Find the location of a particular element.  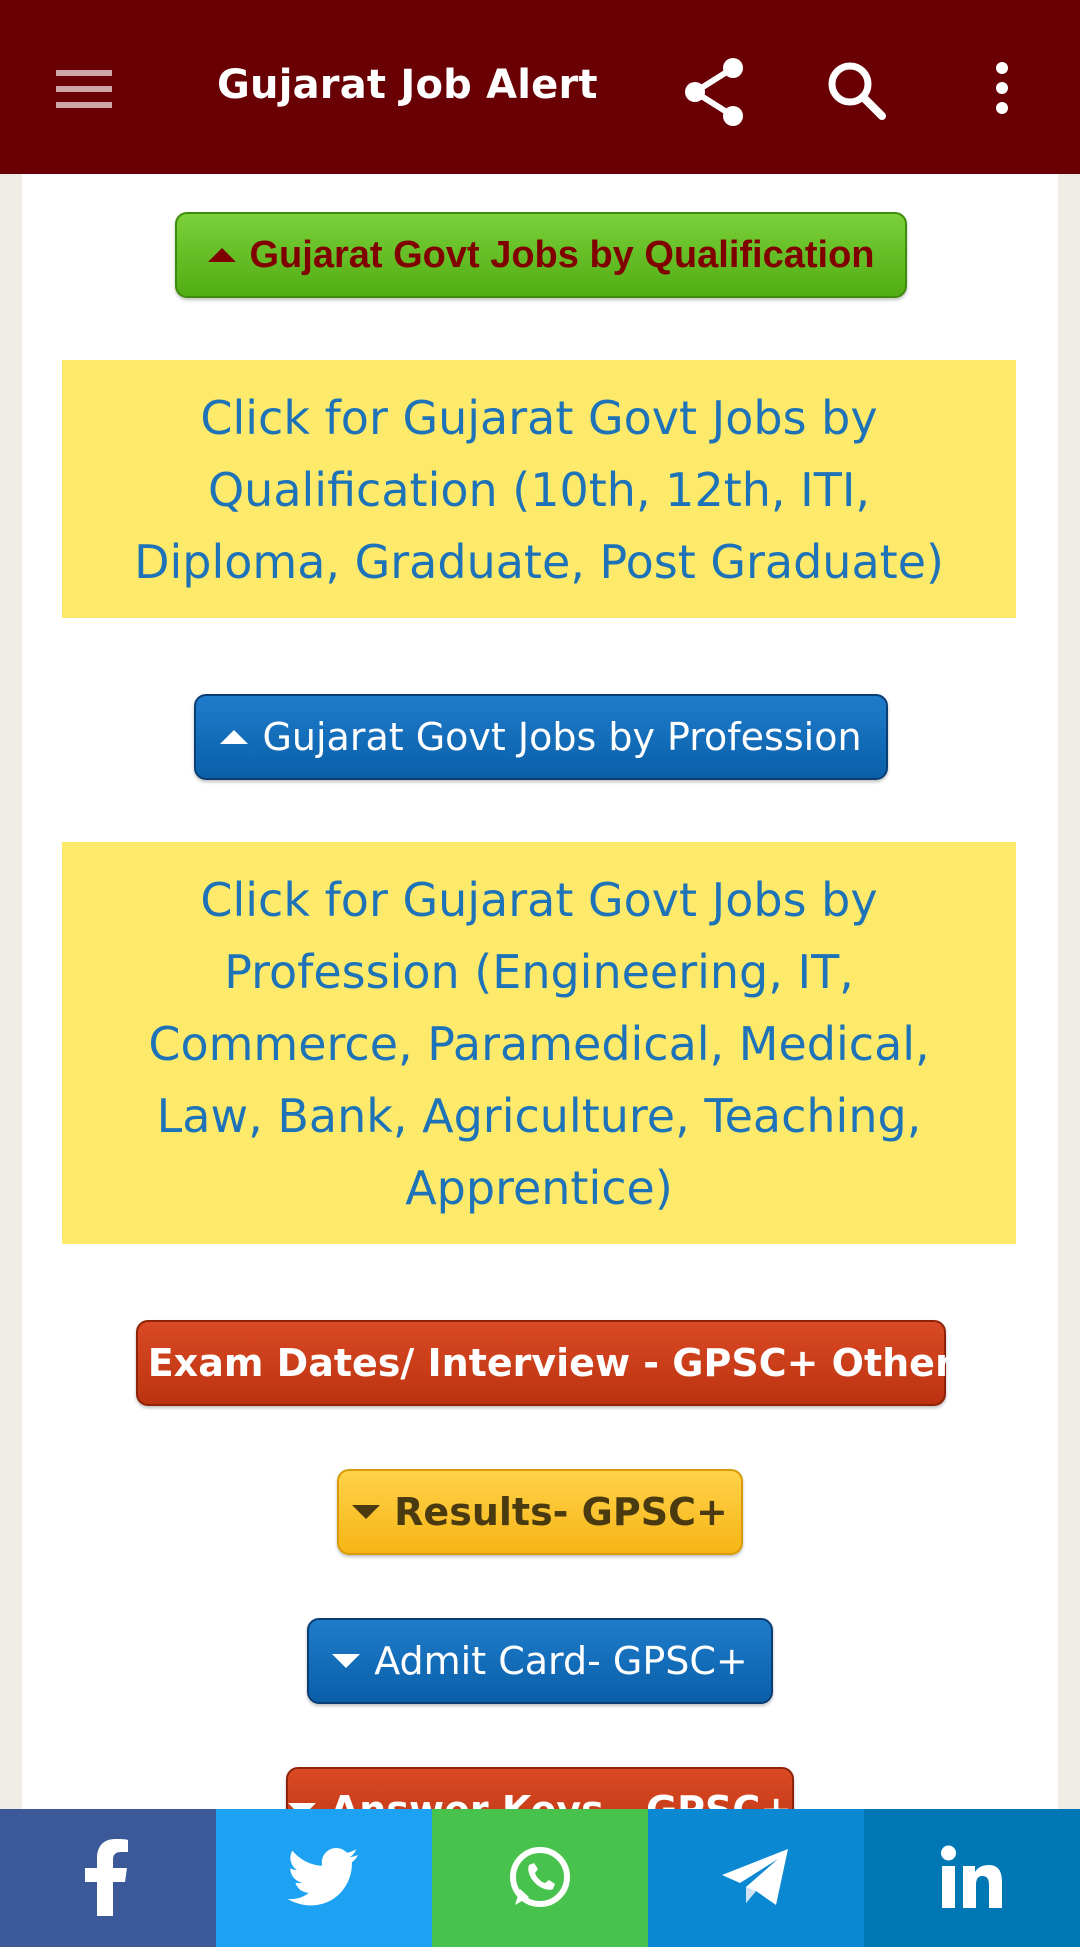

more-vert-icon is located at coordinates (1002, 90).